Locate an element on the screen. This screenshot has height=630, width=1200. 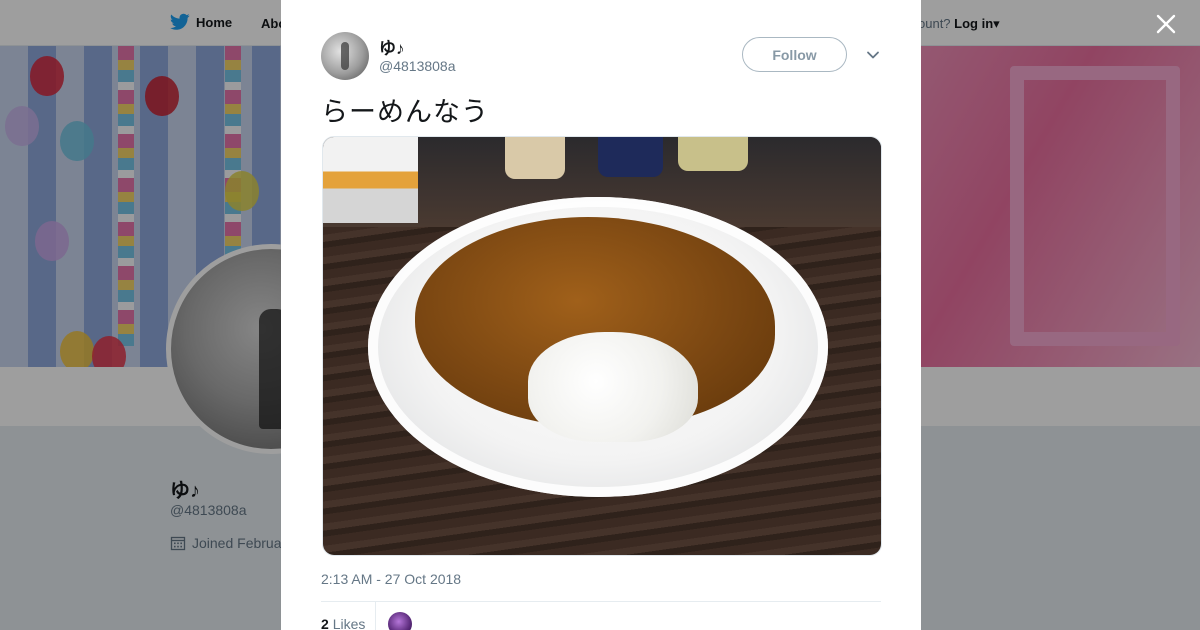
tweet-timestamp: 2:13 AM - 27 Oct 2018 is located at coordinates (391, 579).